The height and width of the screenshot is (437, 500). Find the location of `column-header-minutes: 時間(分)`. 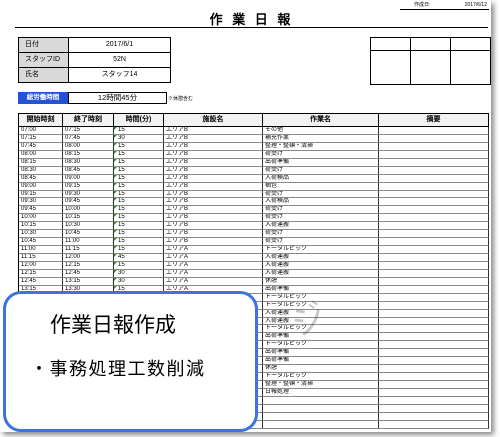

column-header-minutes: 時間(分) is located at coordinates (139, 120).